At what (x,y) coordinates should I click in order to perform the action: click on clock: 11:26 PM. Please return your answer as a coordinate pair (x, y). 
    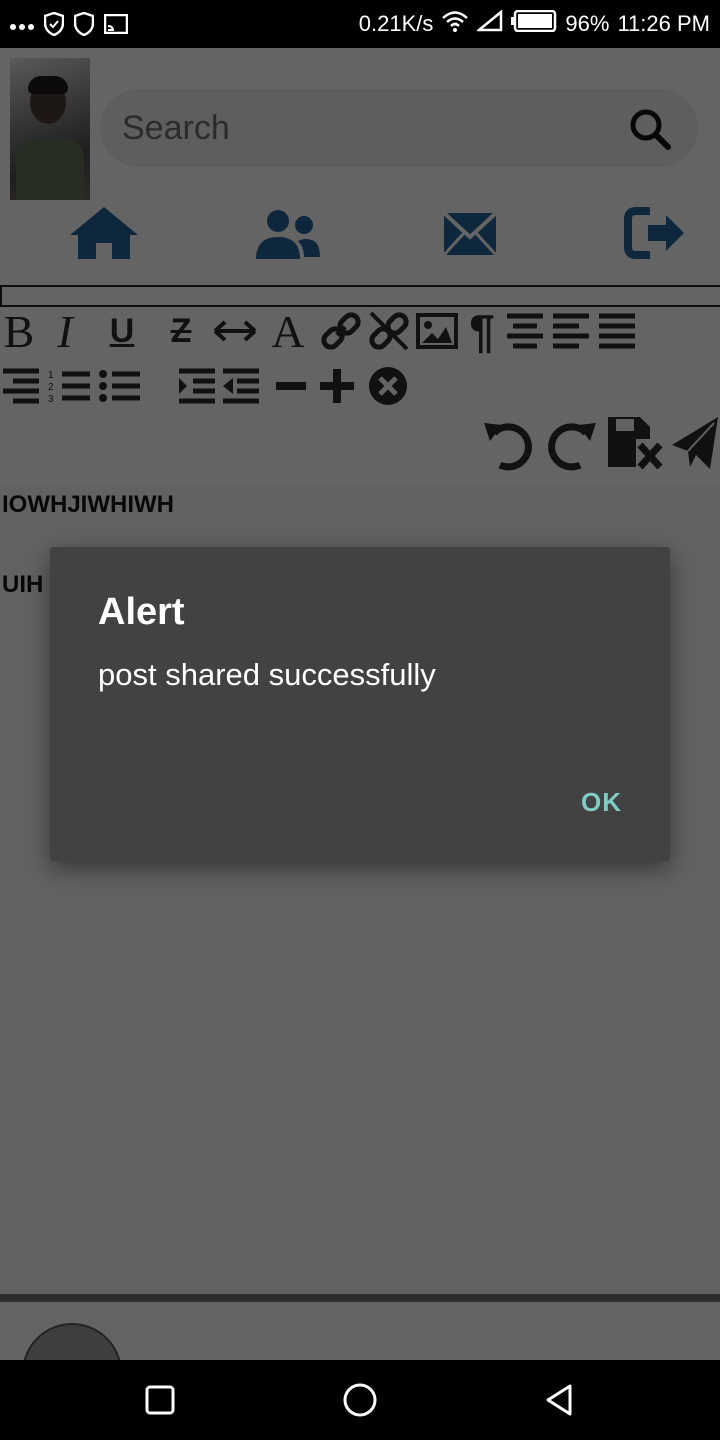
    Looking at the image, I should click on (663, 23).